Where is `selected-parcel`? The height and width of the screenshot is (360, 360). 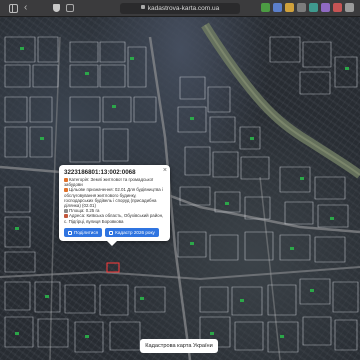
selected-parcel is located at coordinates (113, 267).